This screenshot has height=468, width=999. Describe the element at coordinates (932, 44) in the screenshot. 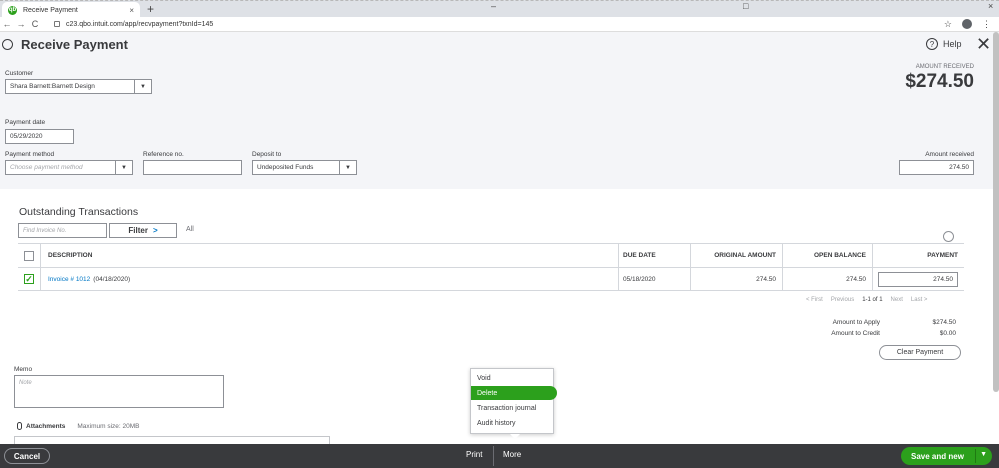

I see `help-icon: ?` at that location.